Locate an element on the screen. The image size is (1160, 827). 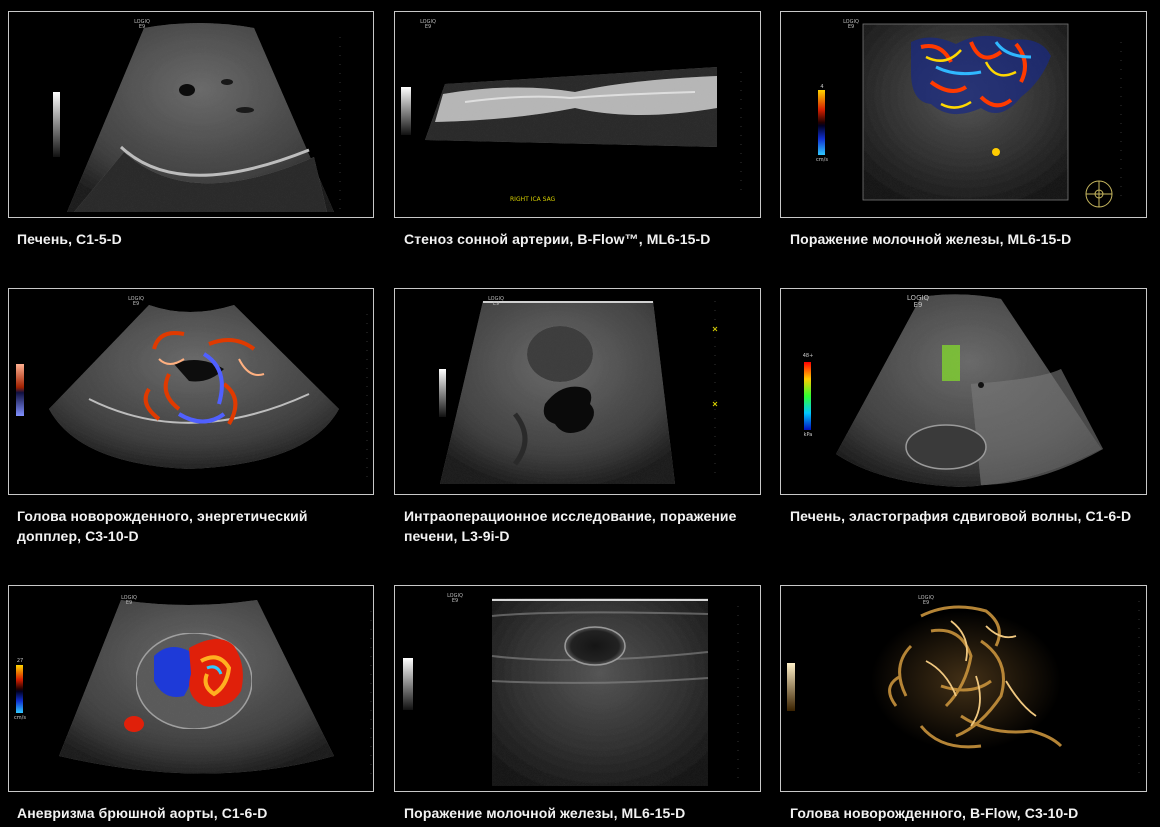
caption-tile-1: Печень, C1-5-D is located at coordinates (69, 239).